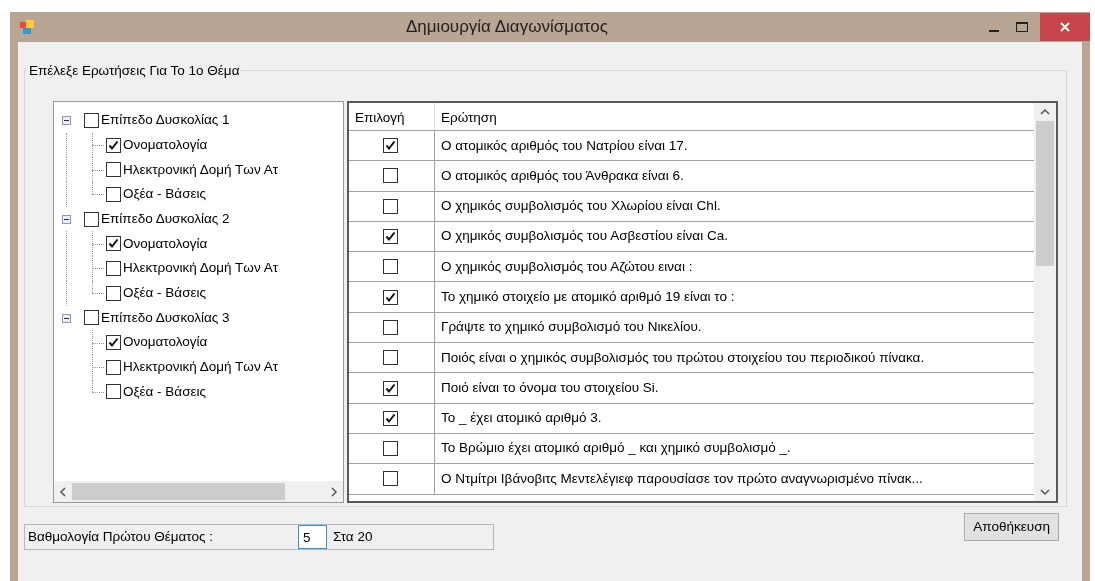  What do you see at coordinates (1045, 492) in the screenshot?
I see `chevron-down-icon` at bounding box center [1045, 492].